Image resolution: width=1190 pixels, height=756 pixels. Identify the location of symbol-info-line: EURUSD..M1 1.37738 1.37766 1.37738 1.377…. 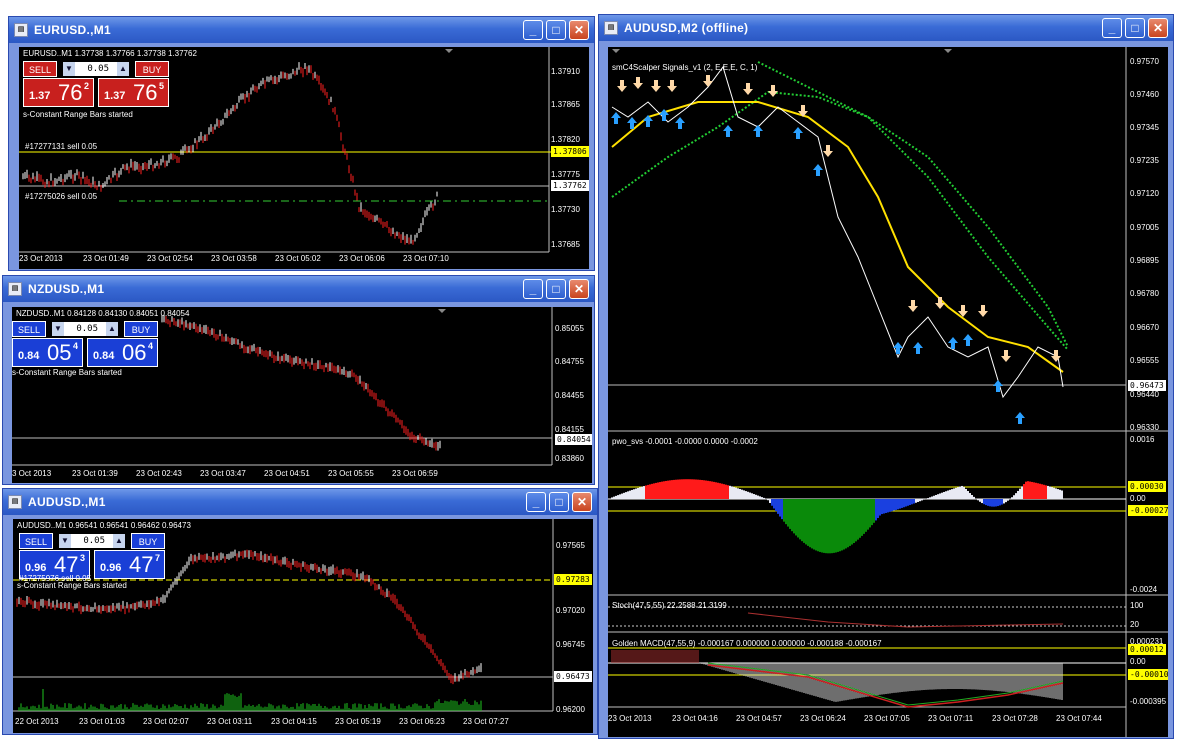
(110, 53).